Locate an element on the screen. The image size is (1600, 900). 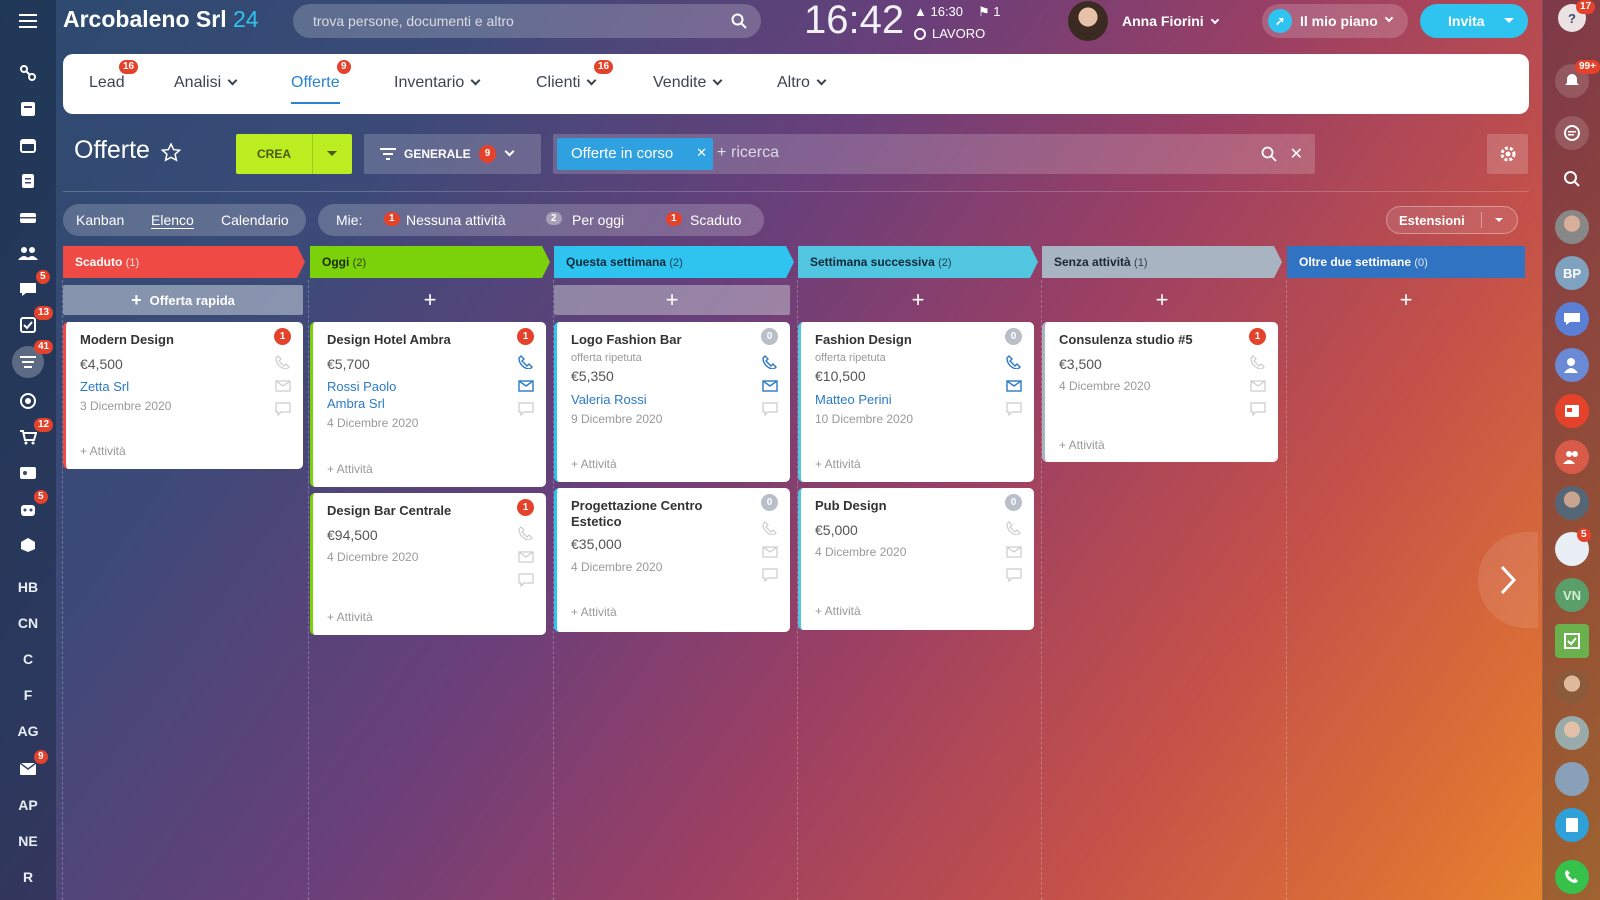
menu-clienti: Clienti 16 is located at coordinates (575, 76).